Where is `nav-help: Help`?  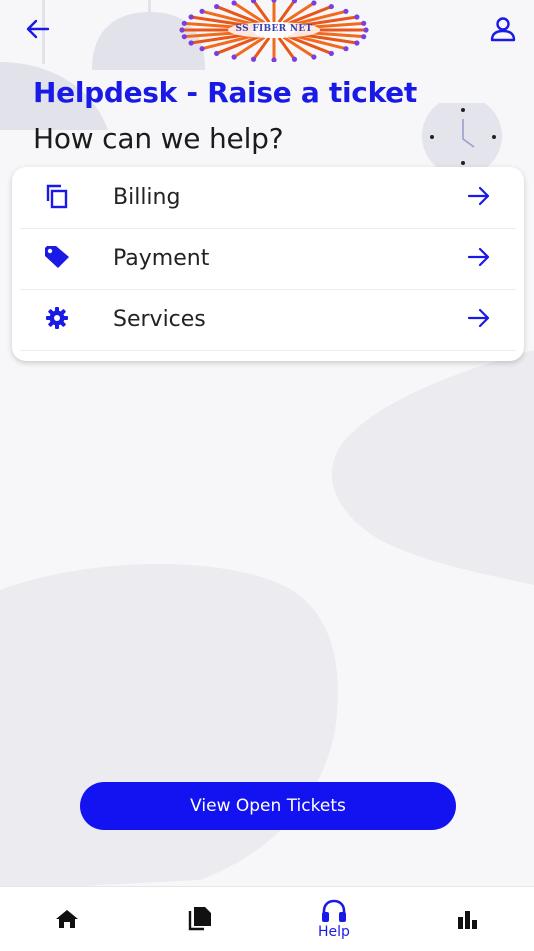 nav-help: Help is located at coordinates (334, 919).